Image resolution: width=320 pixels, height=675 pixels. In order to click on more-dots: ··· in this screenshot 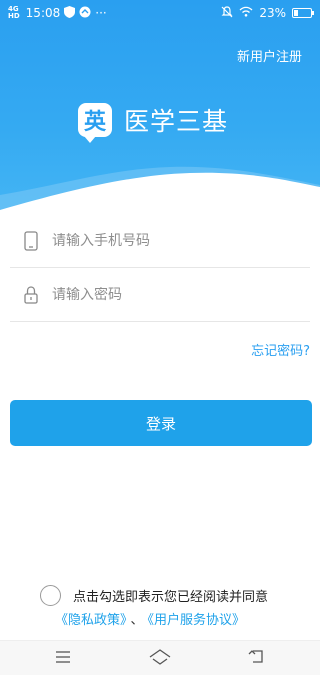, I will do `click(101, 13)`.